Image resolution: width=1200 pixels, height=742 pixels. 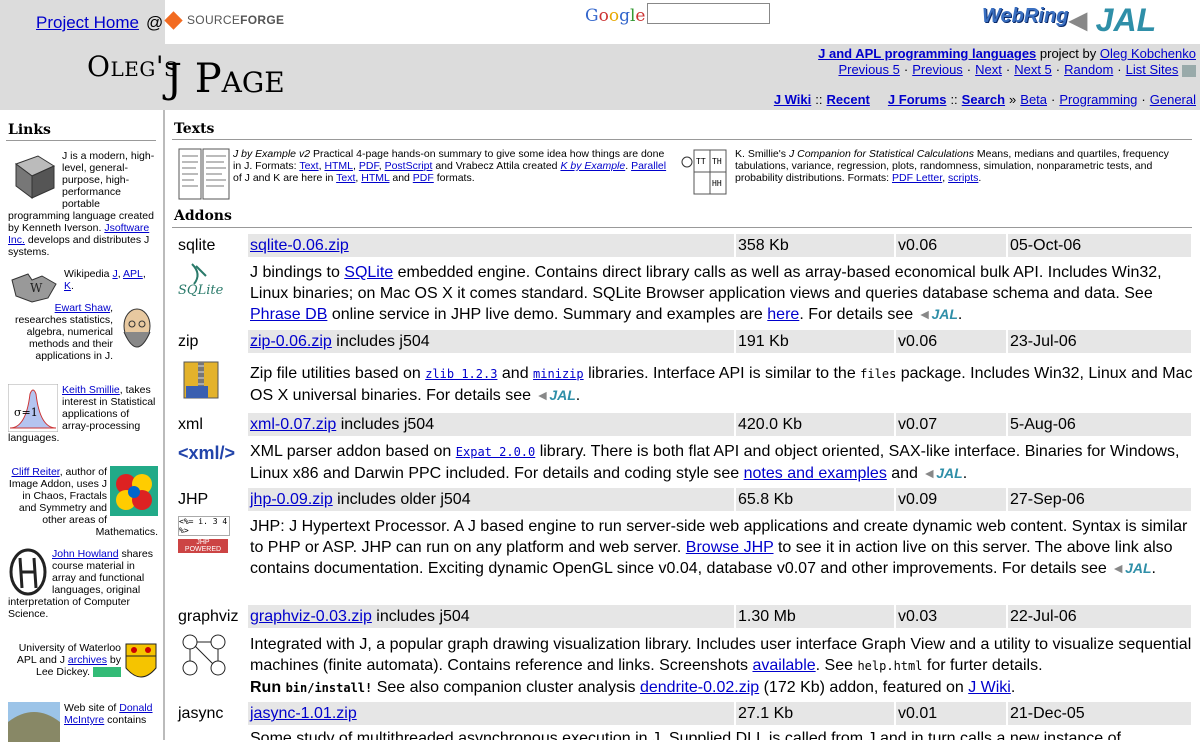 What do you see at coordinates (988, 69) in the screenshot?
I see `nav-next: Next` at bounding box center [988, 69].